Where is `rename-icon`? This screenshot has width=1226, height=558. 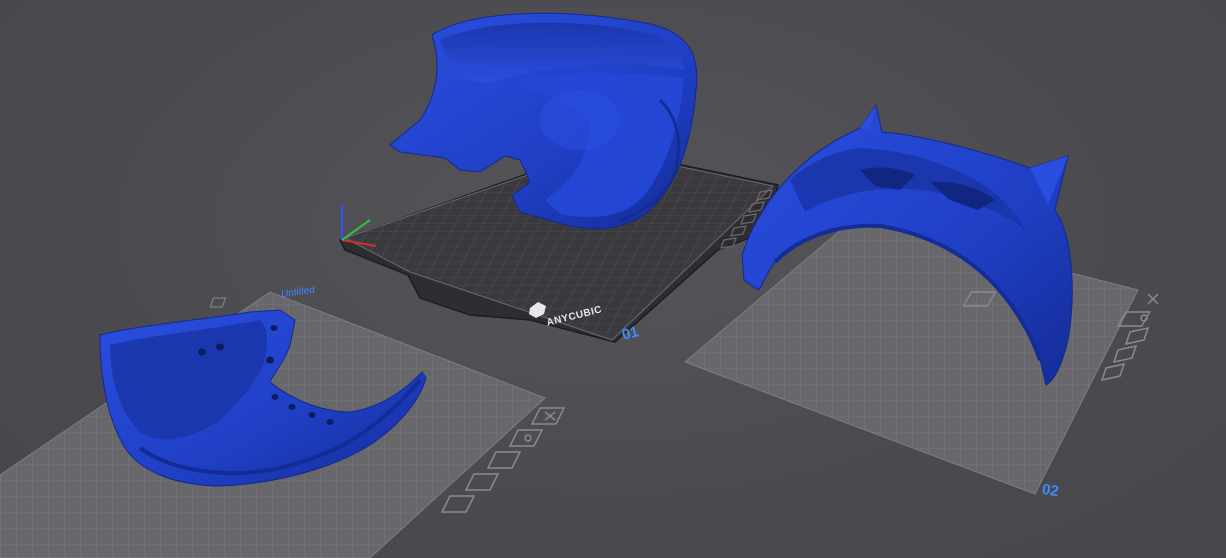
rename-icon is located at coordinates (218, 302).